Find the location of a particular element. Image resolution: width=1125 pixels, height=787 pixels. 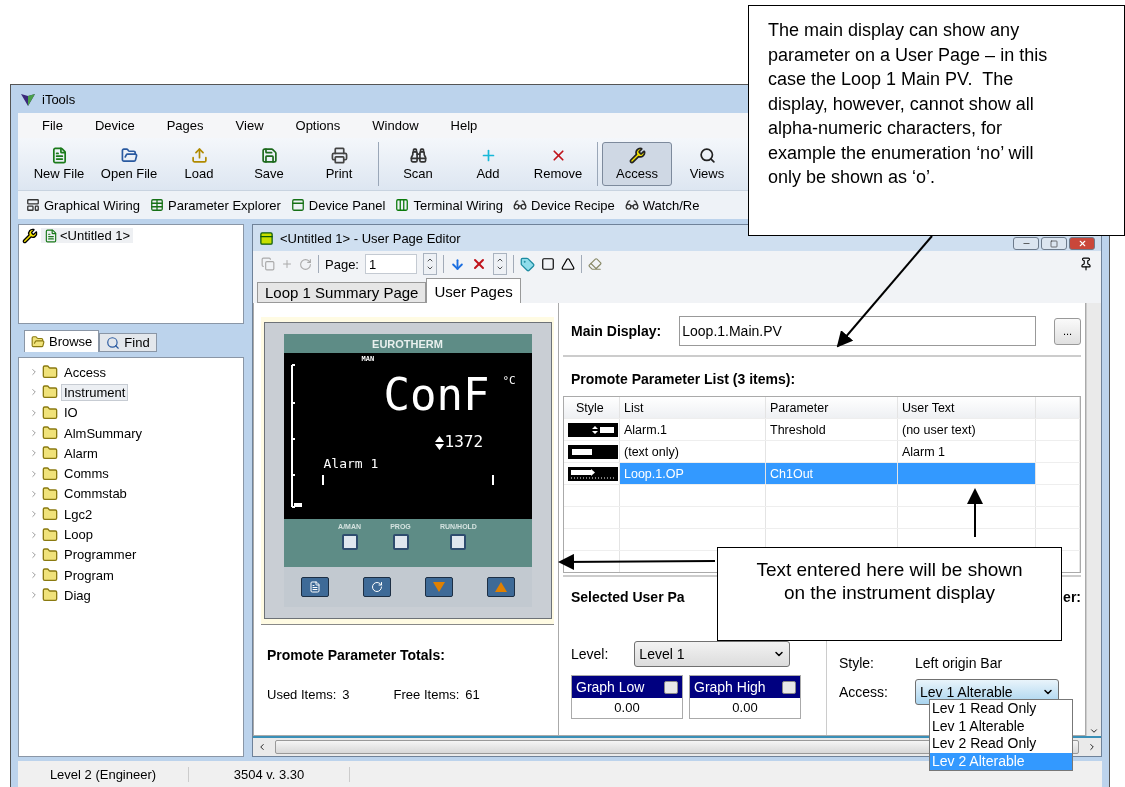

toolbar-button: Access is located at coordinates (637, 164).